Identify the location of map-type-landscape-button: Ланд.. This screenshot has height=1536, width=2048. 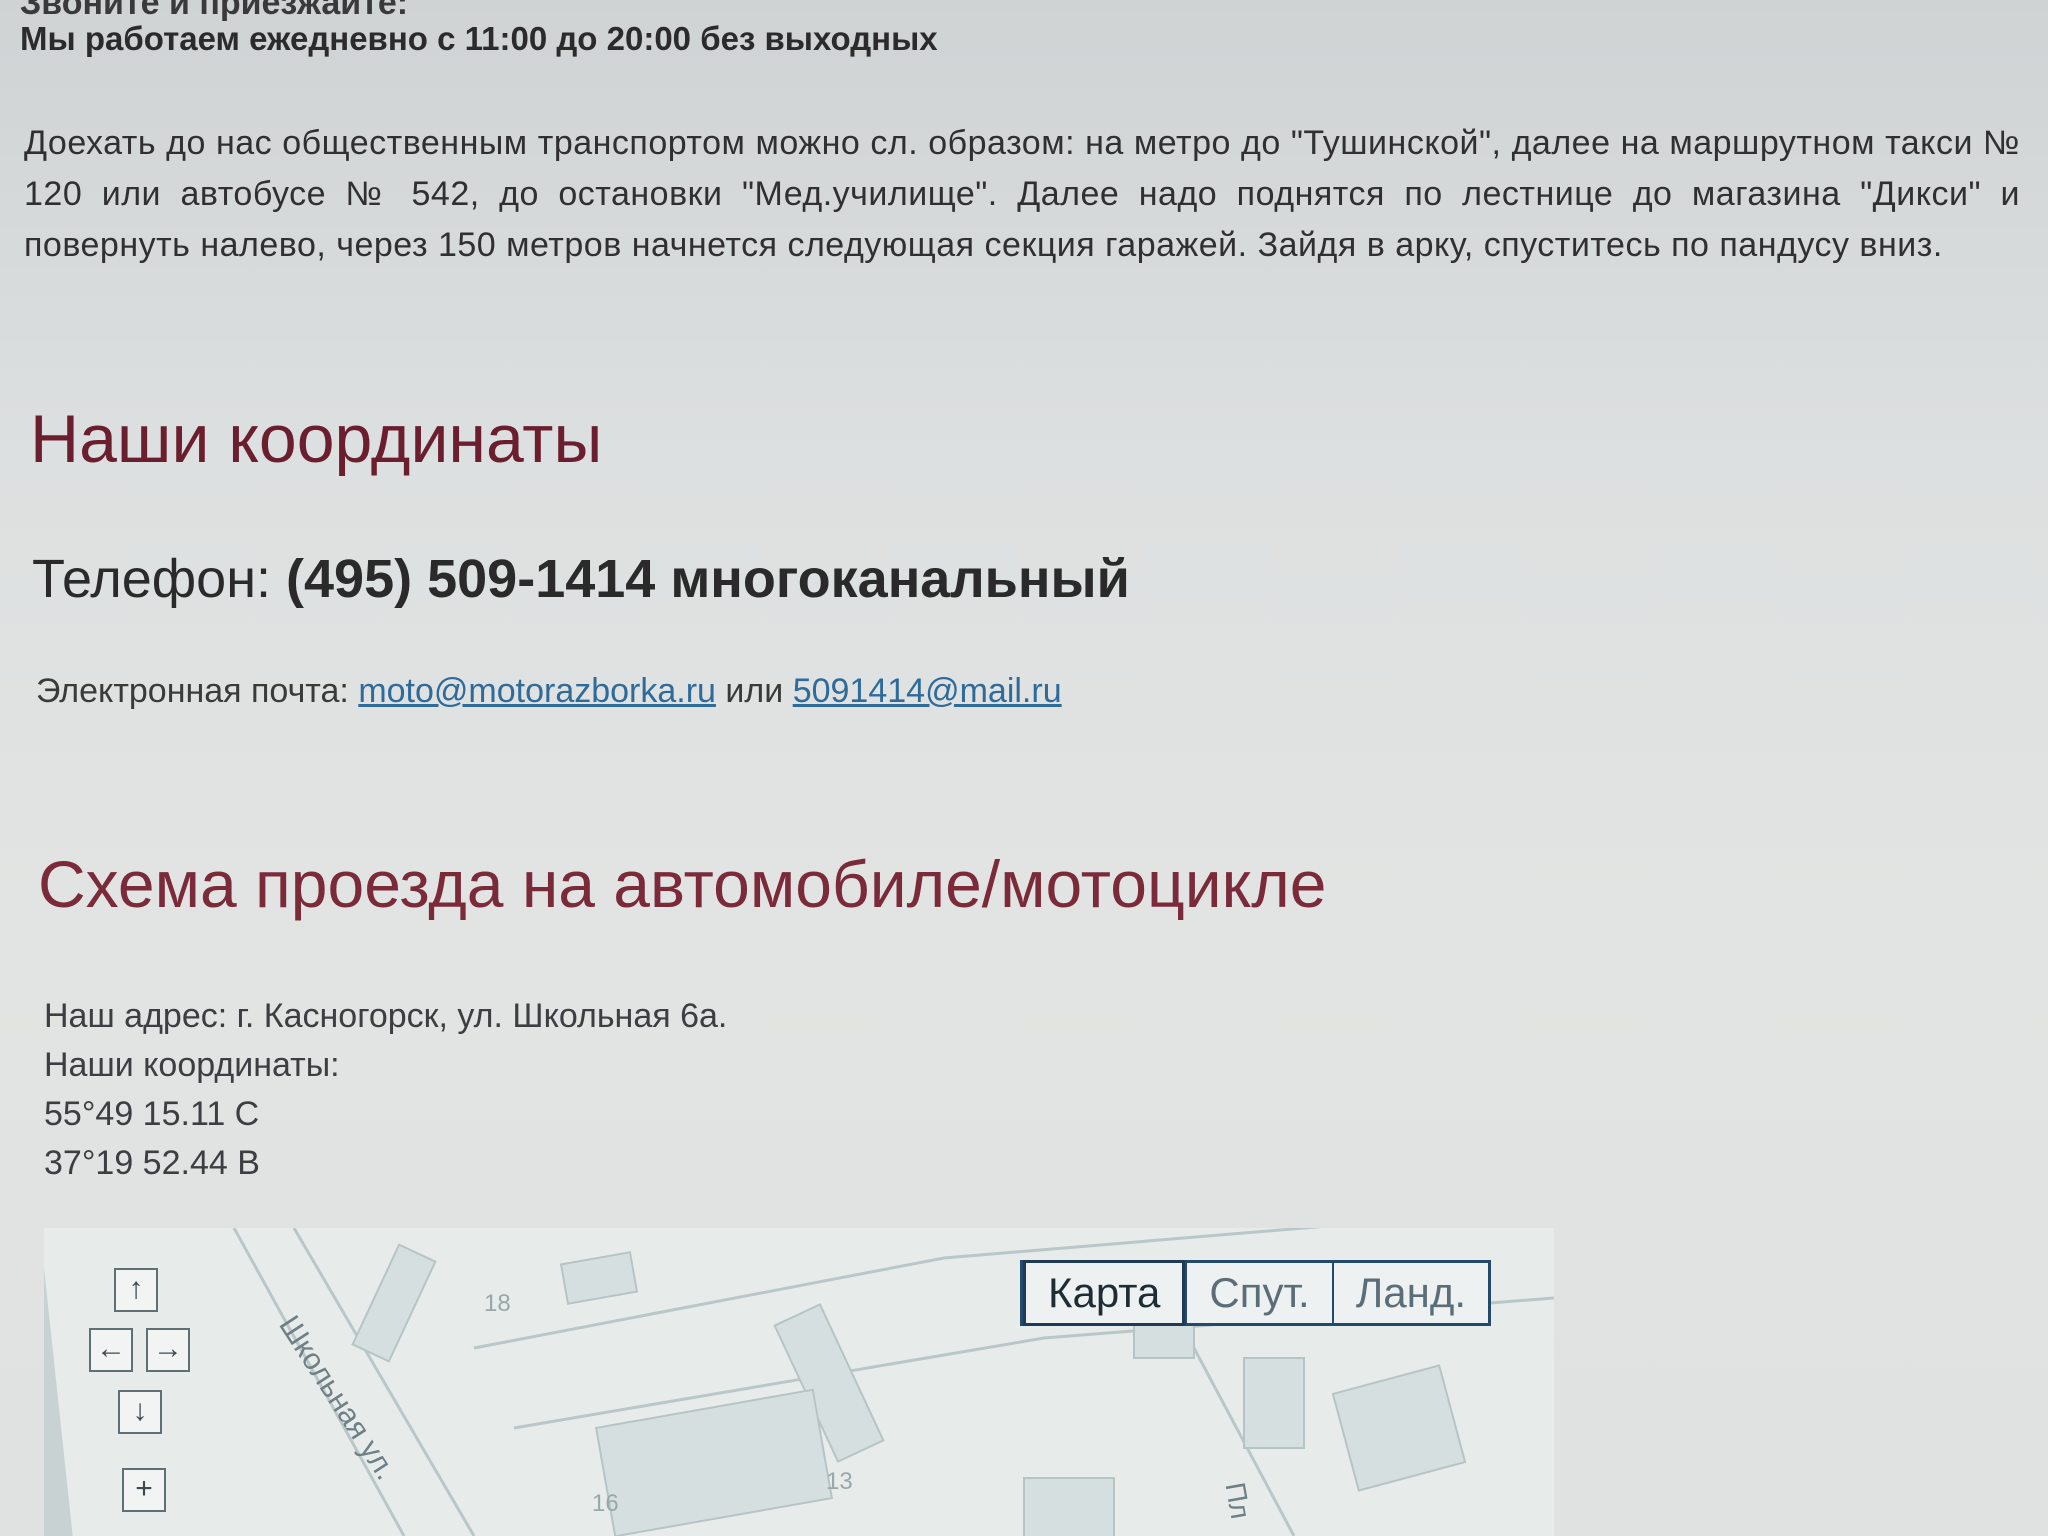
(1409, 1293).